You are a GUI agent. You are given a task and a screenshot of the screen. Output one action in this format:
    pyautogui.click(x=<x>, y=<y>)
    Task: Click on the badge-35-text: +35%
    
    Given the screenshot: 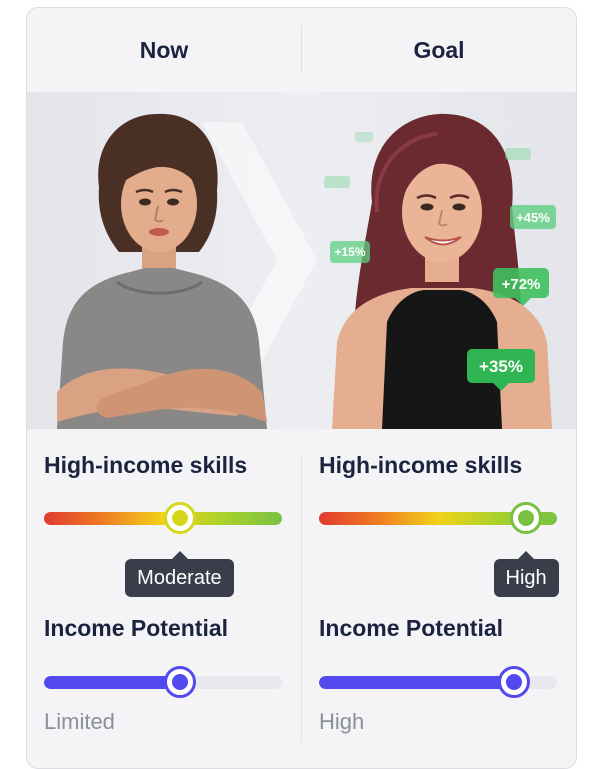 What is the action you would take?
    pyautogui.click(x=501, y=366)
    